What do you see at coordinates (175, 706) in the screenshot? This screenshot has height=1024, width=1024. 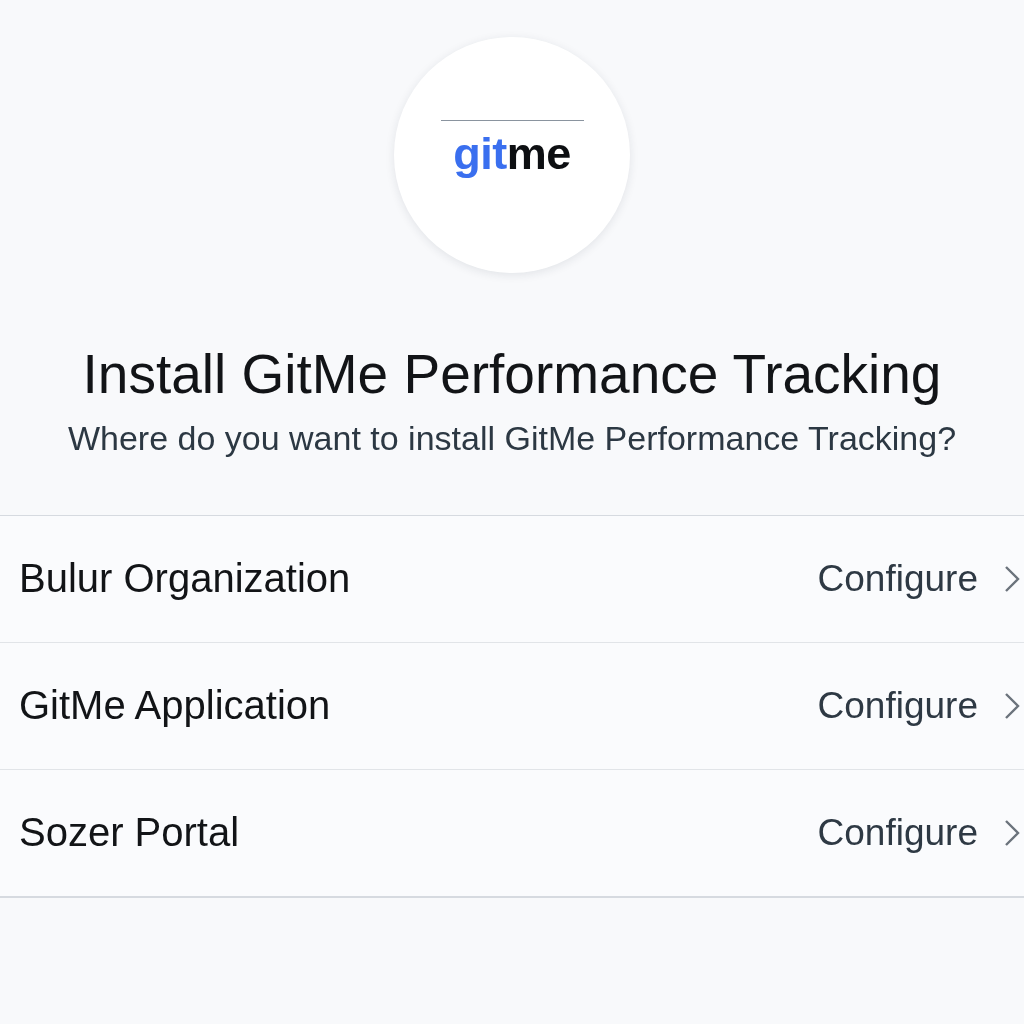 I see `target-name: GitMe Application` at bounding box center [175, 706].